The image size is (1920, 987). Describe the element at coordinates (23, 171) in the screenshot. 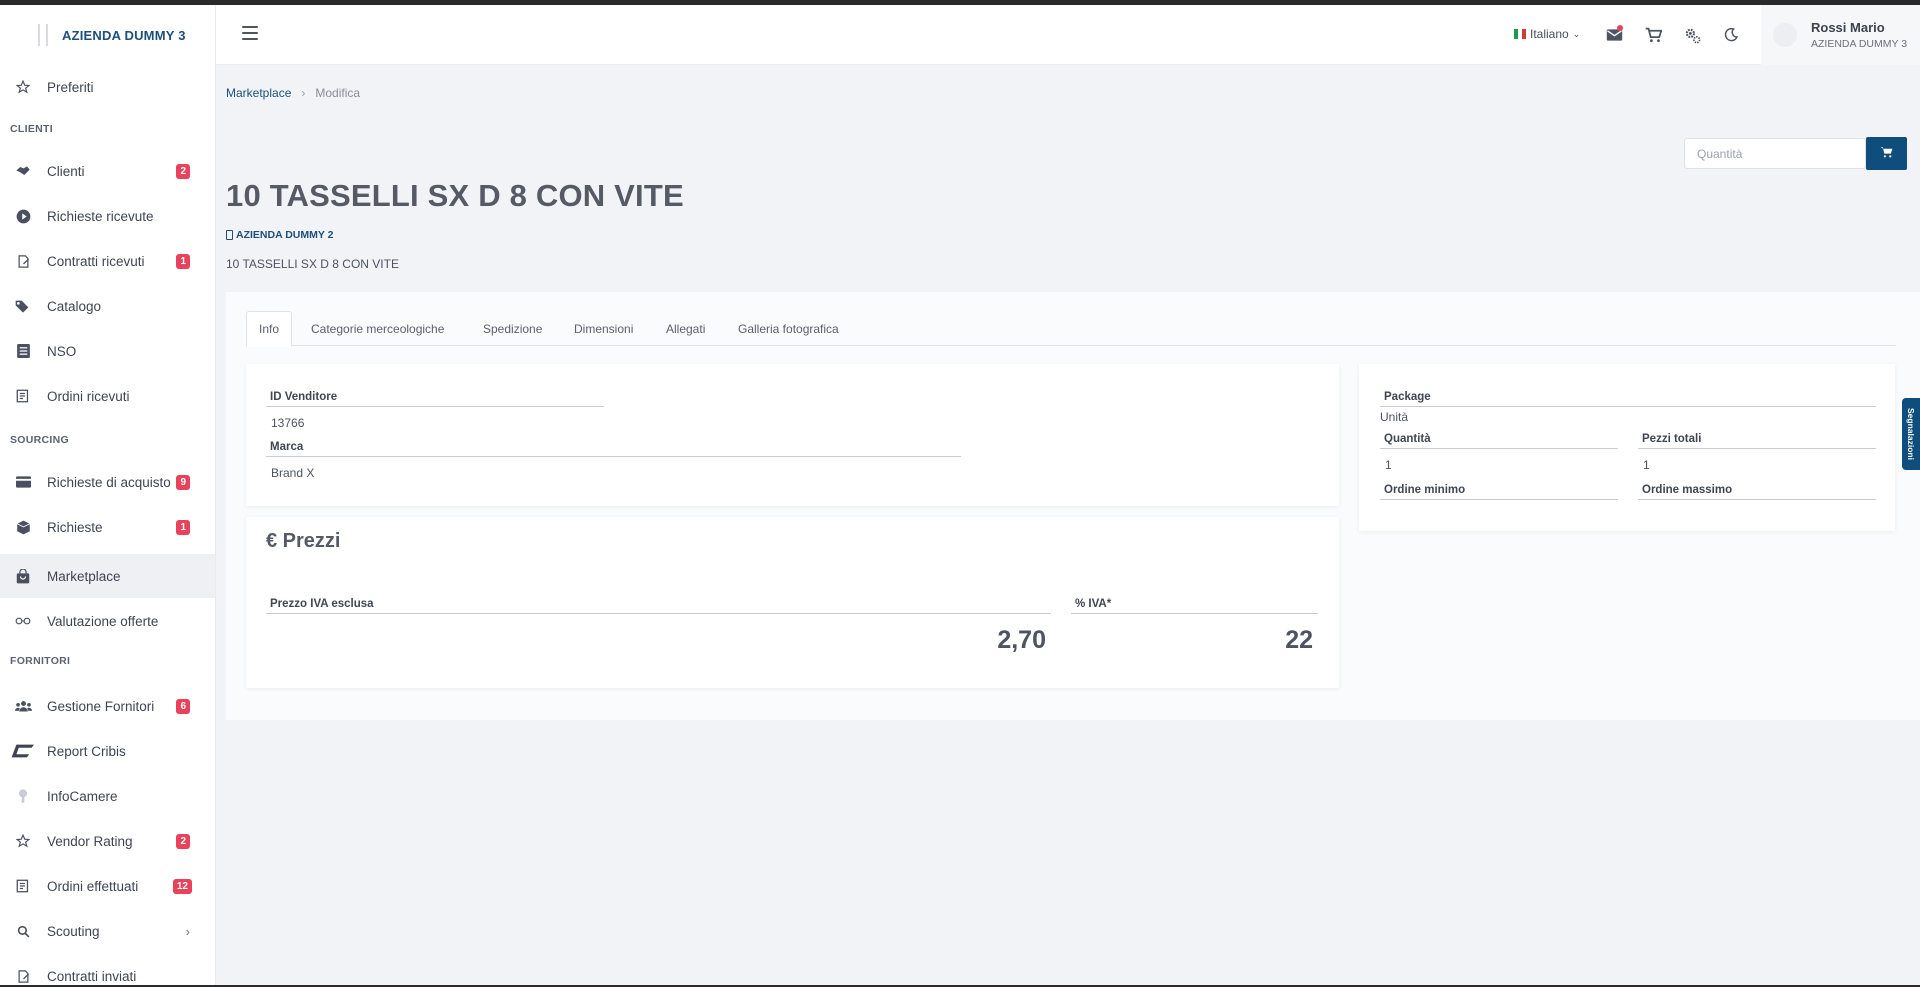

I see `handshake-icon` at that location.